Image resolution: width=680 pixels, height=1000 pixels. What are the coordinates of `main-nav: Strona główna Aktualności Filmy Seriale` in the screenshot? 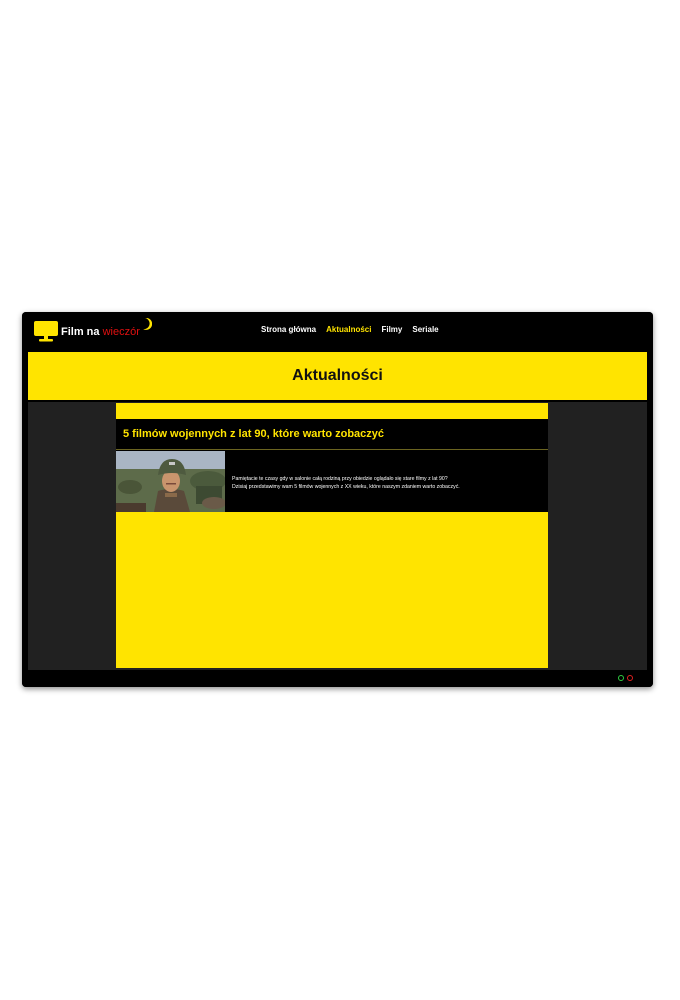 It's located at (350, 329).